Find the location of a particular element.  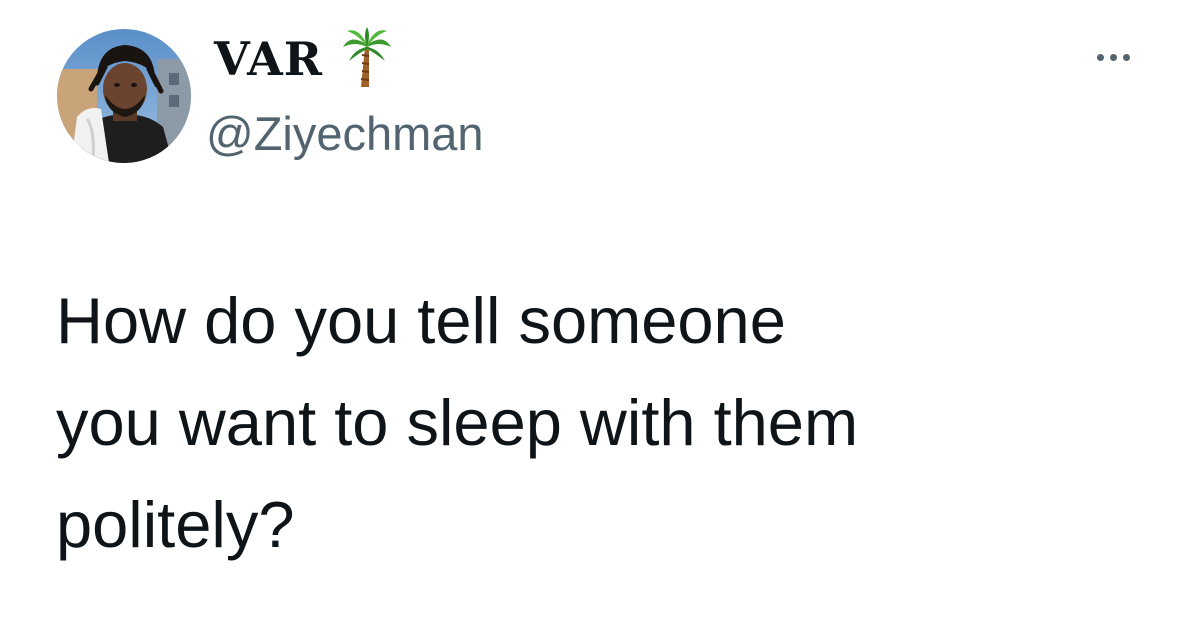

avatar-image is located at coordinates (124, 96).